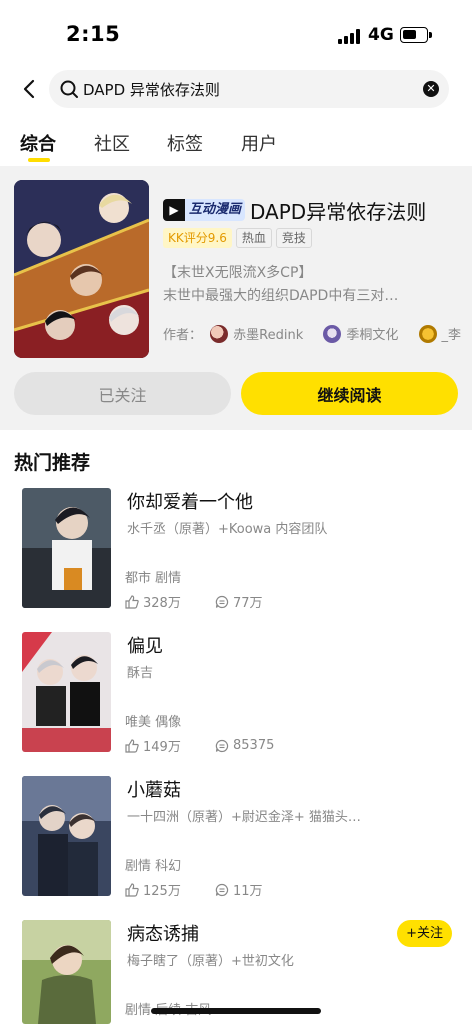  Describe the element at coordinates (254, 745) in the screenshot. I see `comments-count: 85375` at that location.